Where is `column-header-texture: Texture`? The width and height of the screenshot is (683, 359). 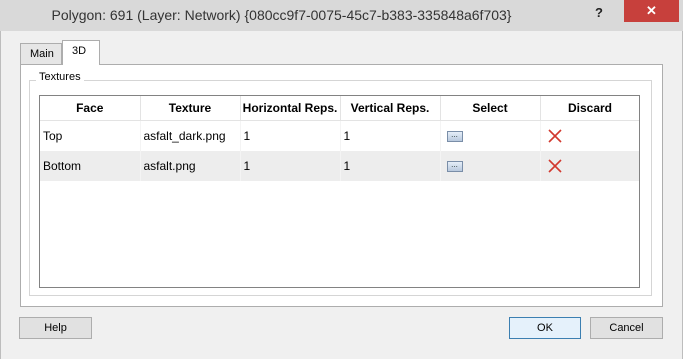 column-header-texture: Texture is located at coordinates (190, 108).